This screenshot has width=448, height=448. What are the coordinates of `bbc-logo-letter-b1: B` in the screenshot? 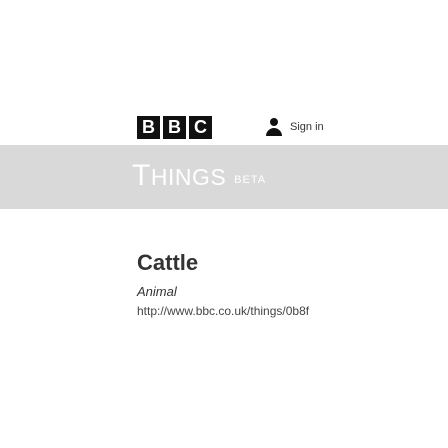 It's located at (148, 127).